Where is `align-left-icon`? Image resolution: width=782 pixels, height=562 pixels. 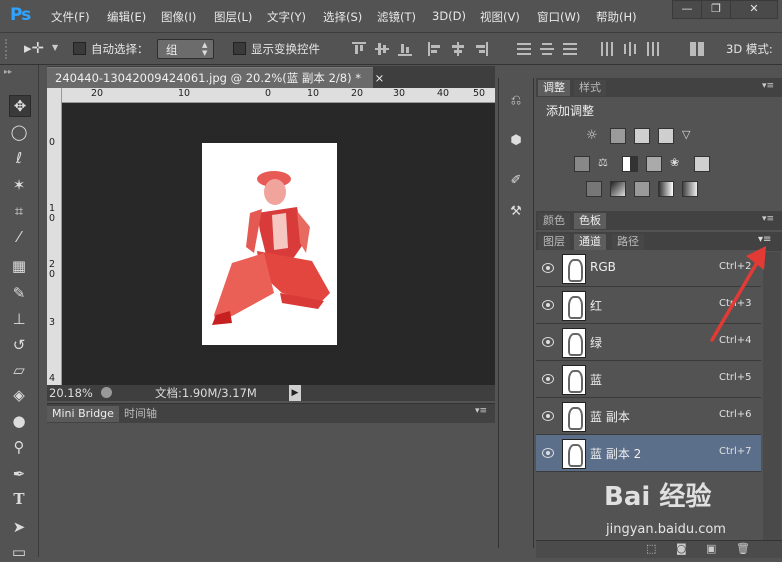
align-left-icon is located at coordinates (435, 49).